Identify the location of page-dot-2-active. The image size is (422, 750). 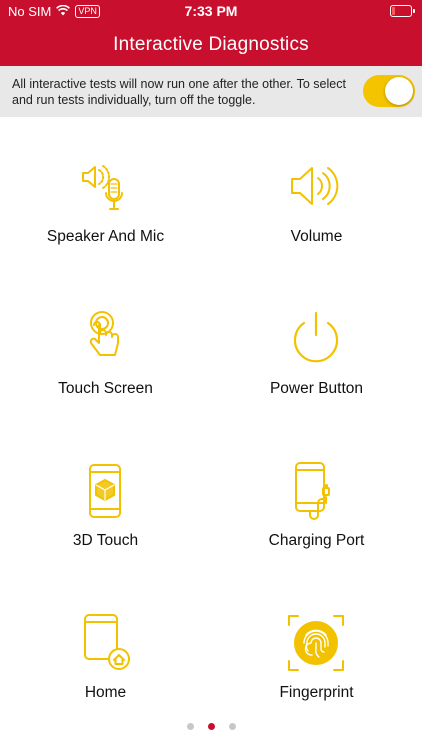
(211, 726).